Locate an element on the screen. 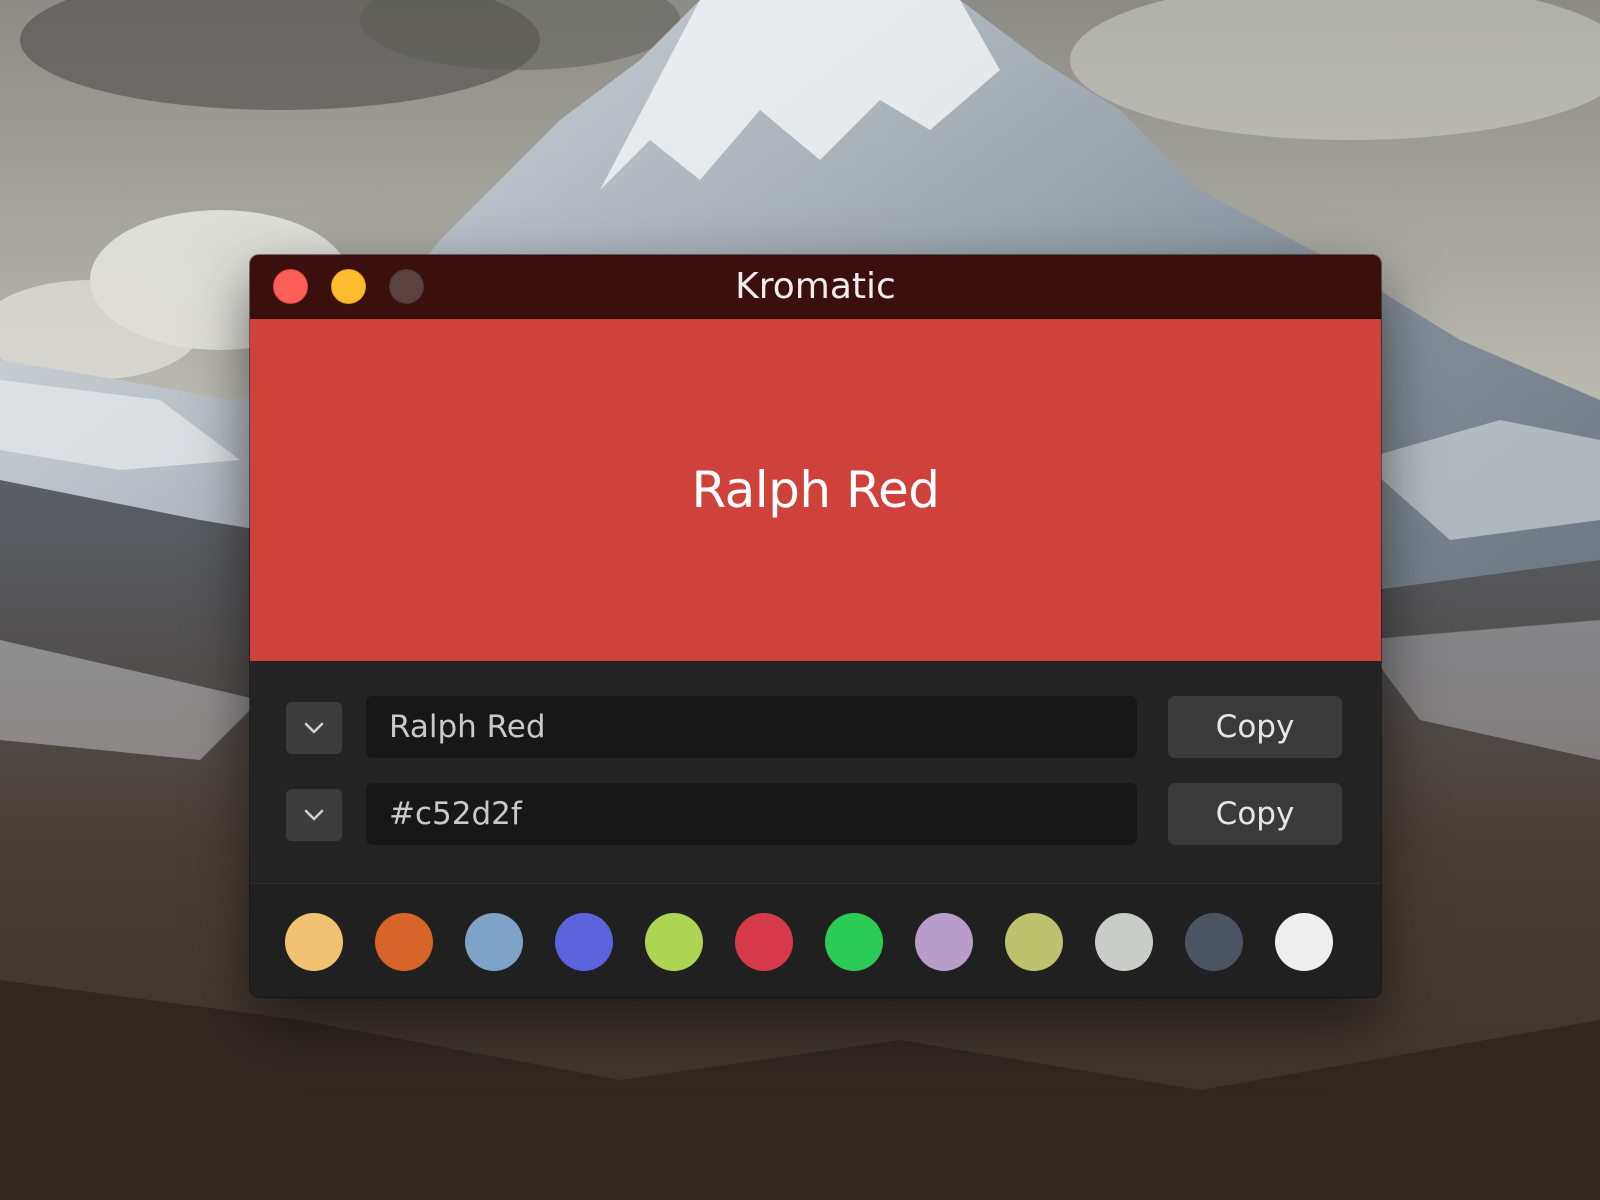 This screenshot has height=1200, width=1600. color-palette is located at coordinates (815, 940).